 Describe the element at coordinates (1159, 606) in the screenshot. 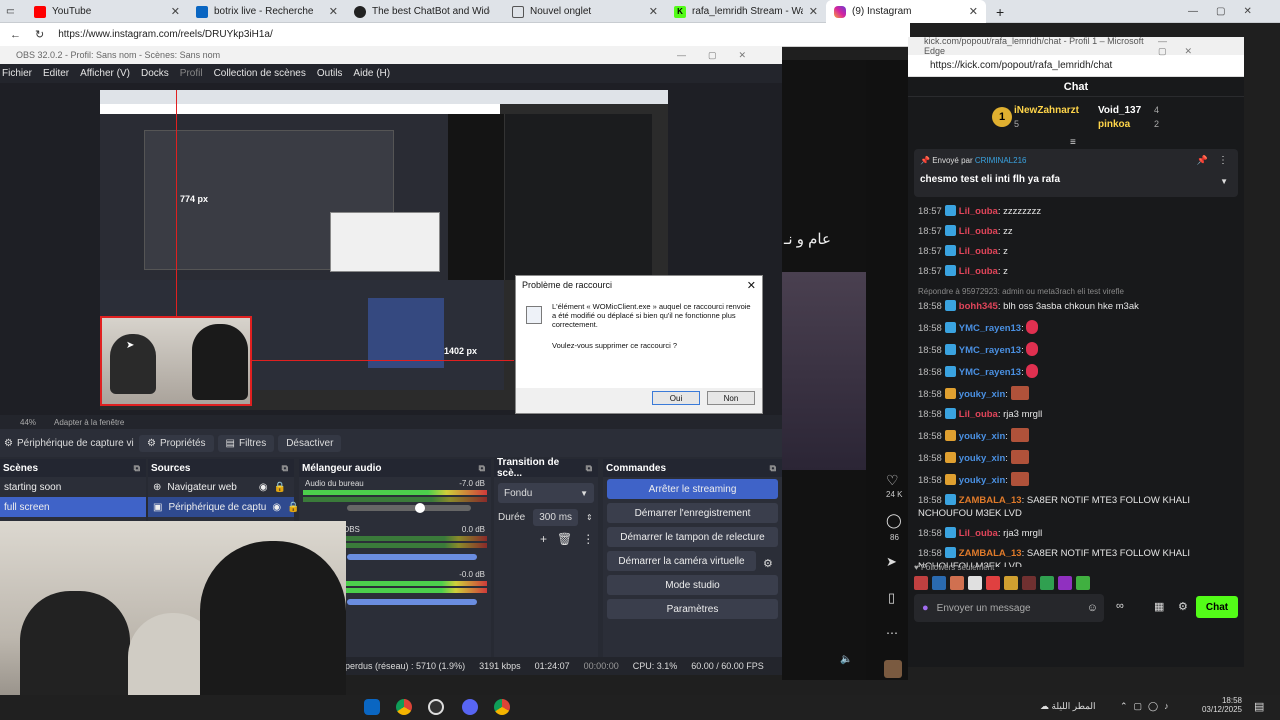

I see `gift-icon: ▦` at that location.